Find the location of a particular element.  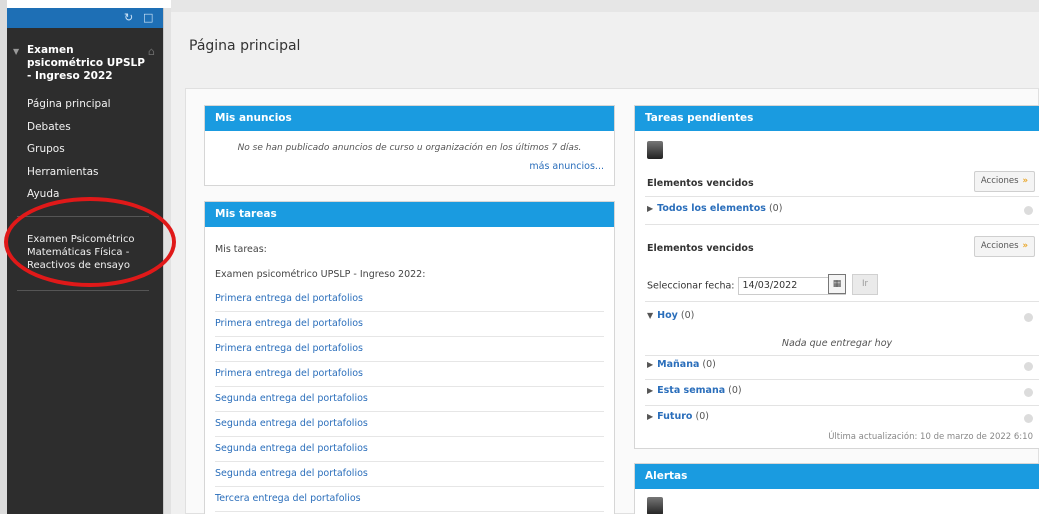

tasks-label: Mis tareas: is located at coordinates (241, 249).